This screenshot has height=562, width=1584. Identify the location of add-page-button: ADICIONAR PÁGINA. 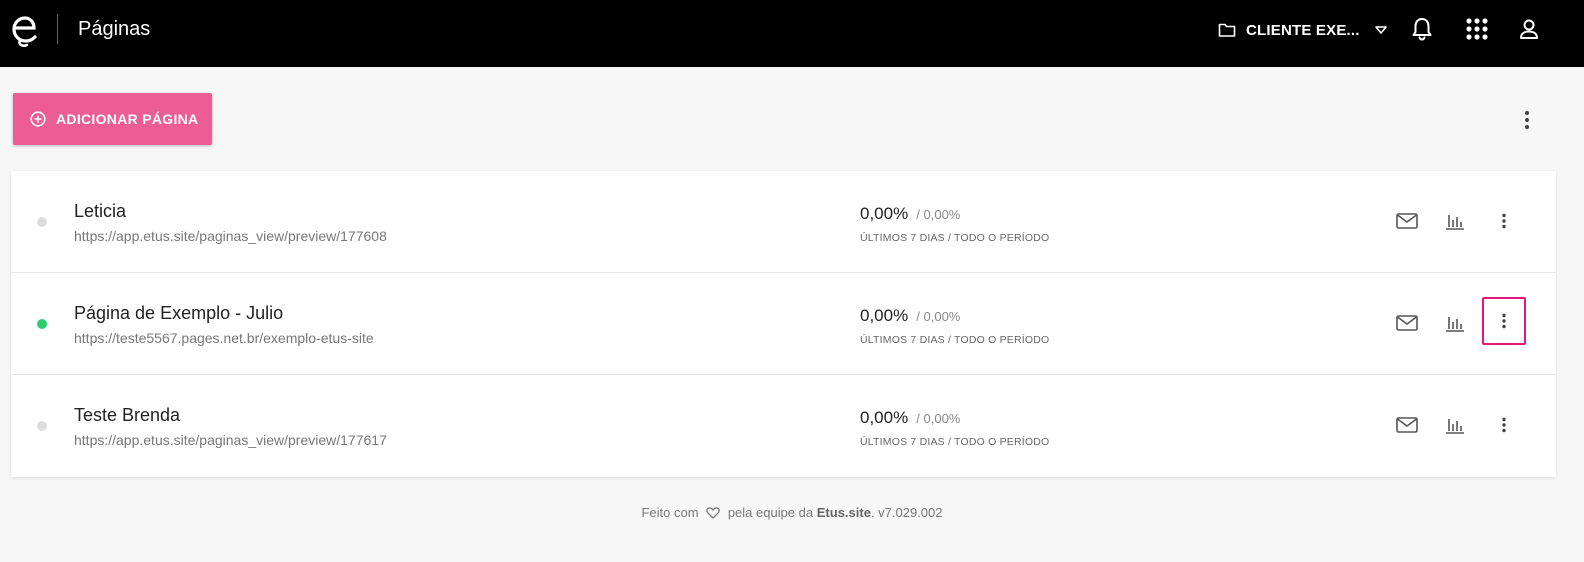
(112, 119).